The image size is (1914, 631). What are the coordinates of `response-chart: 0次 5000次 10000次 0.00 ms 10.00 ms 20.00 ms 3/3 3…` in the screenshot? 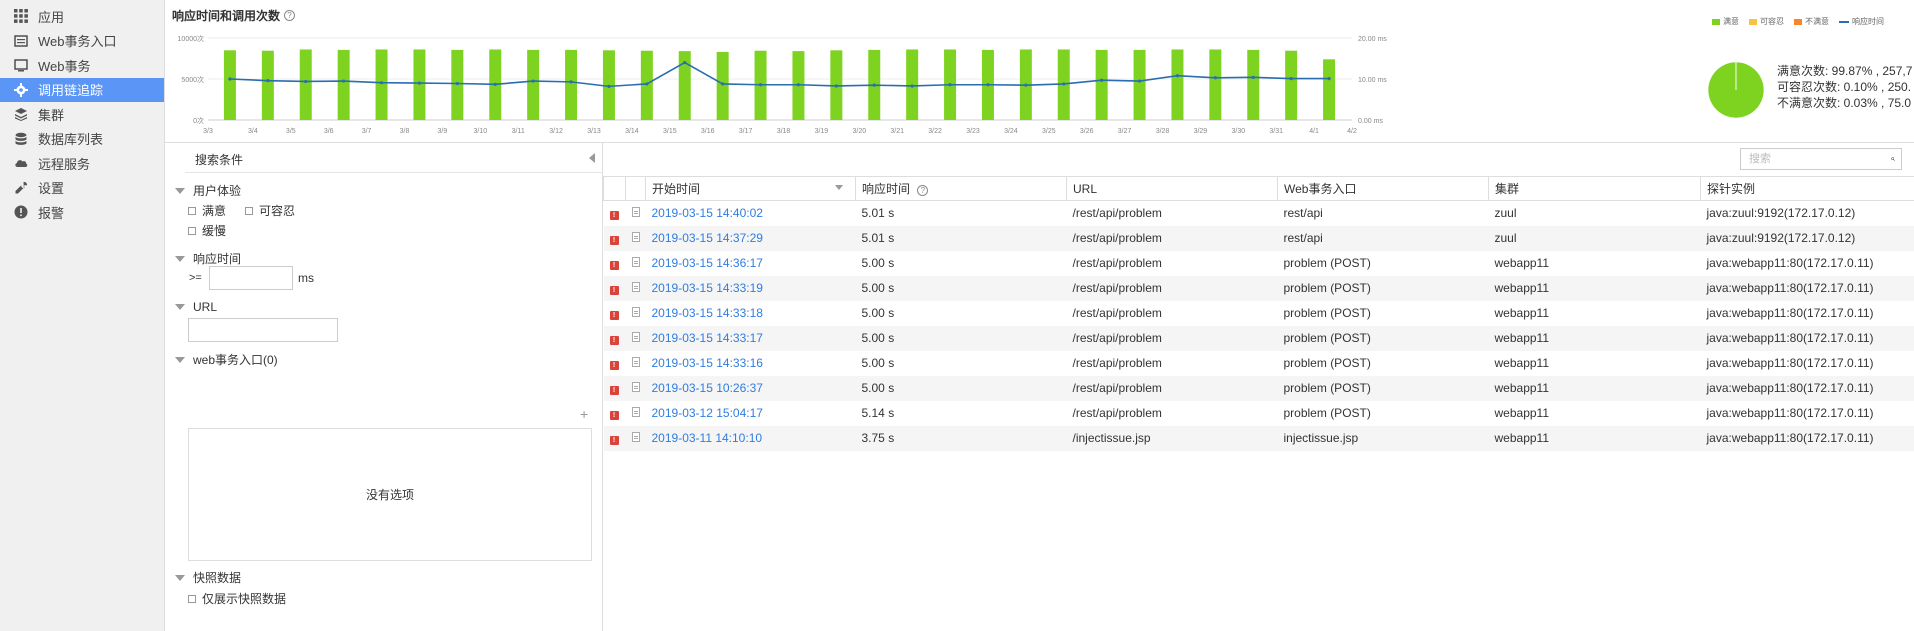 It's located at (783, 84).